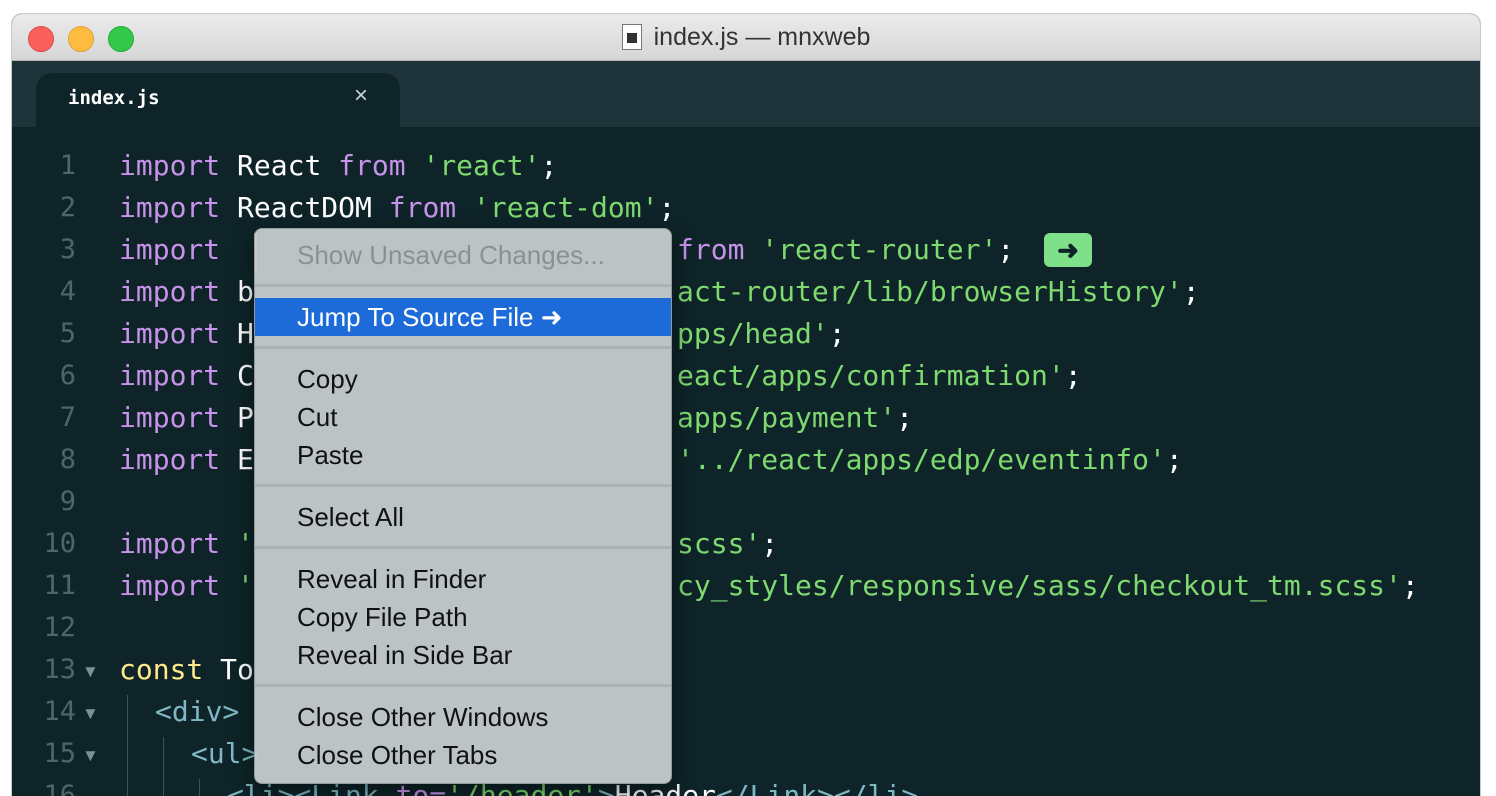  Describe the element at coordinates (59, 585) in the screenshot. I see `line-number: 11` at that location.